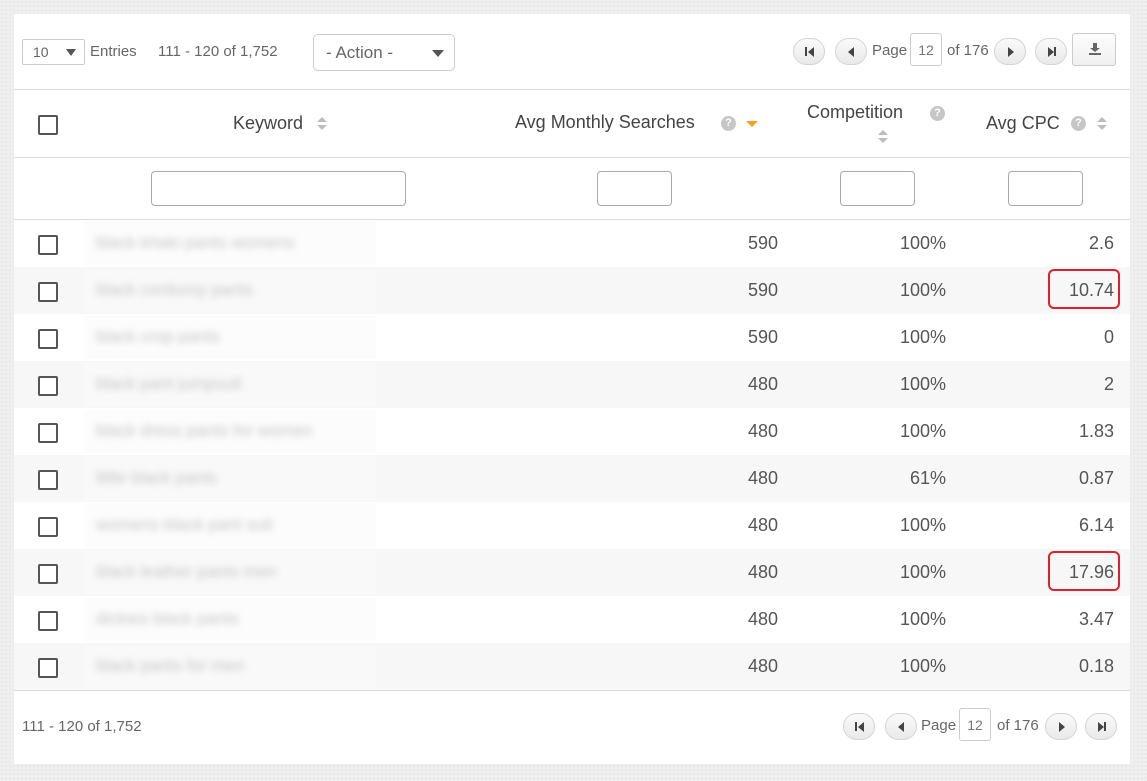 This screenshot has height=781, width=1147. Describe the element at coordinates (48, 125) in the screenshot. I see `select-all-checkbox` at that location.